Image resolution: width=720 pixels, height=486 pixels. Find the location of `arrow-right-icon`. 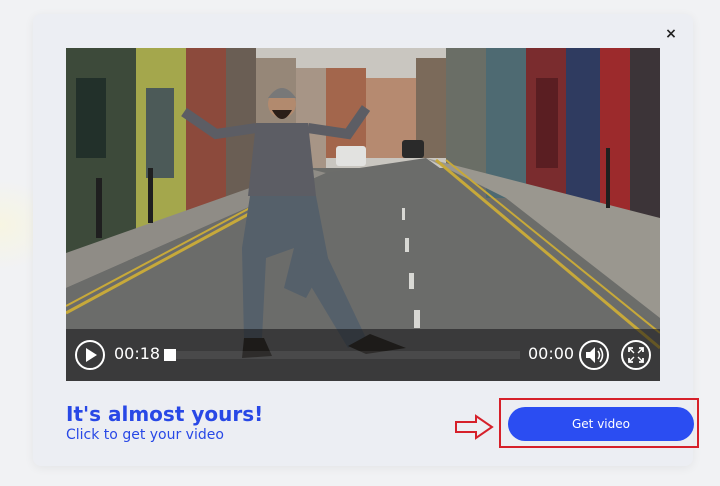

arrow-right-icon is located at coordinates (474, 427).